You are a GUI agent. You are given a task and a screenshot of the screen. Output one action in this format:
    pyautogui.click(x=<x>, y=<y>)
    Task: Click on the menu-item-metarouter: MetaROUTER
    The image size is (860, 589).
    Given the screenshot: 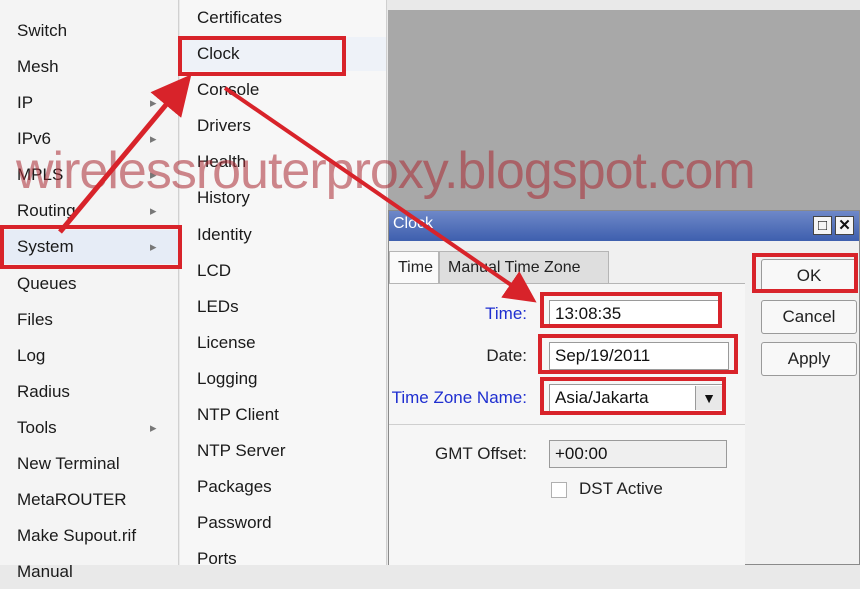 What is the action you would take?
    pyautogui.click(x=89, y=500)
    